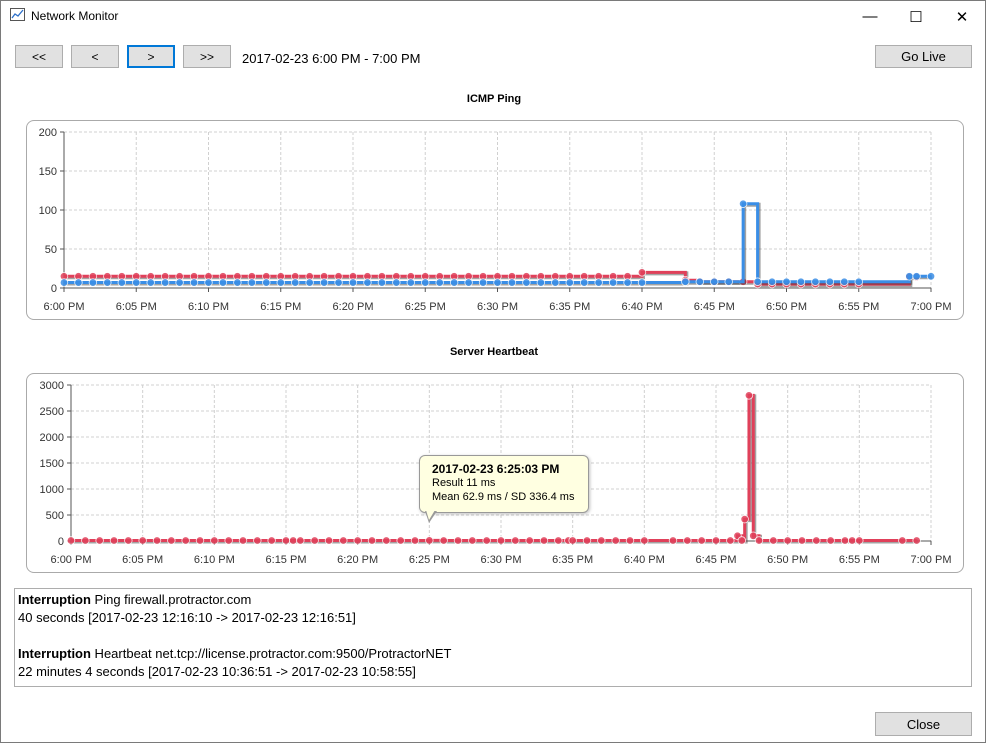  What do you see at coordinates (494, 352) in the screenshot?
I see `server-heartbeat-chart-title: Server Heartbeat` at bounding box center [494, 352].